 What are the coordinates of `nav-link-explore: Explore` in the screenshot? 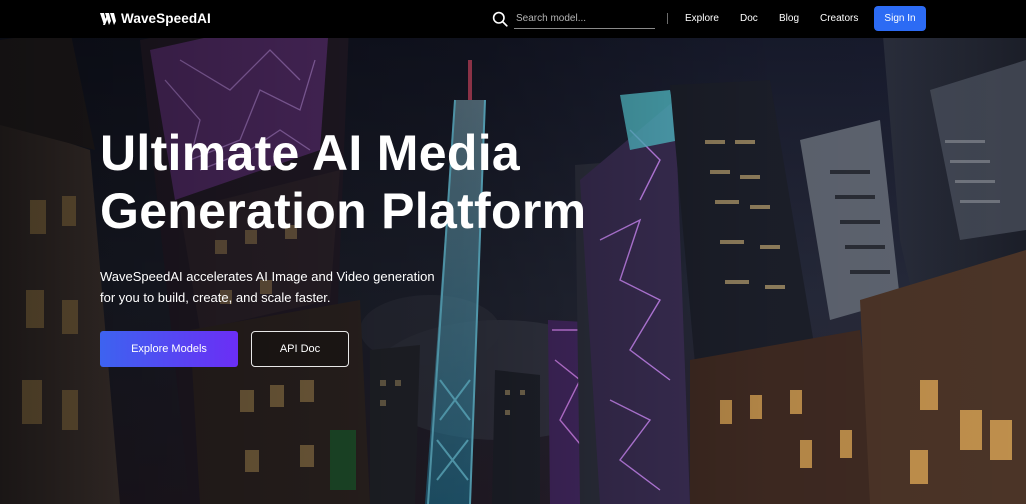 It's located at (702, 18).